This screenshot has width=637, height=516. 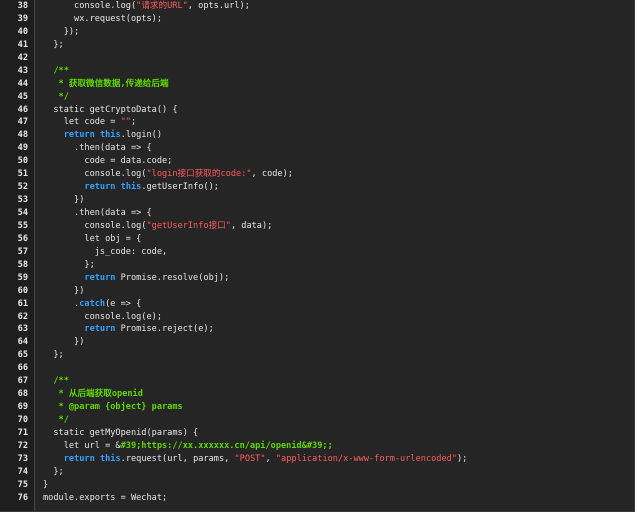 What do you see at coordinates (22, 303) in the screenshot?
I see `line-number: 61` at bounding box center [22, 303].